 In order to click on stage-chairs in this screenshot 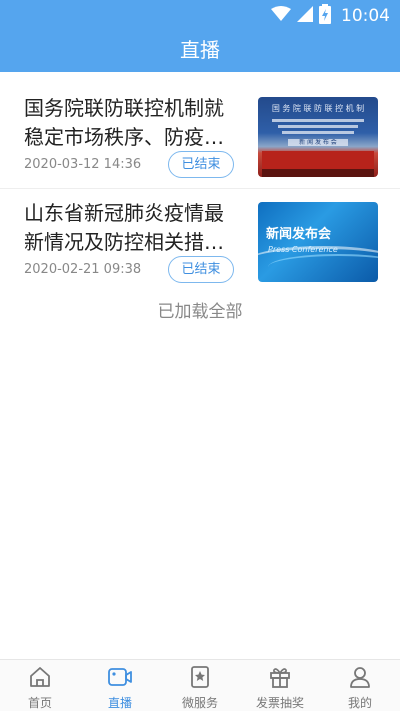, I will do `click(318, 173)`.